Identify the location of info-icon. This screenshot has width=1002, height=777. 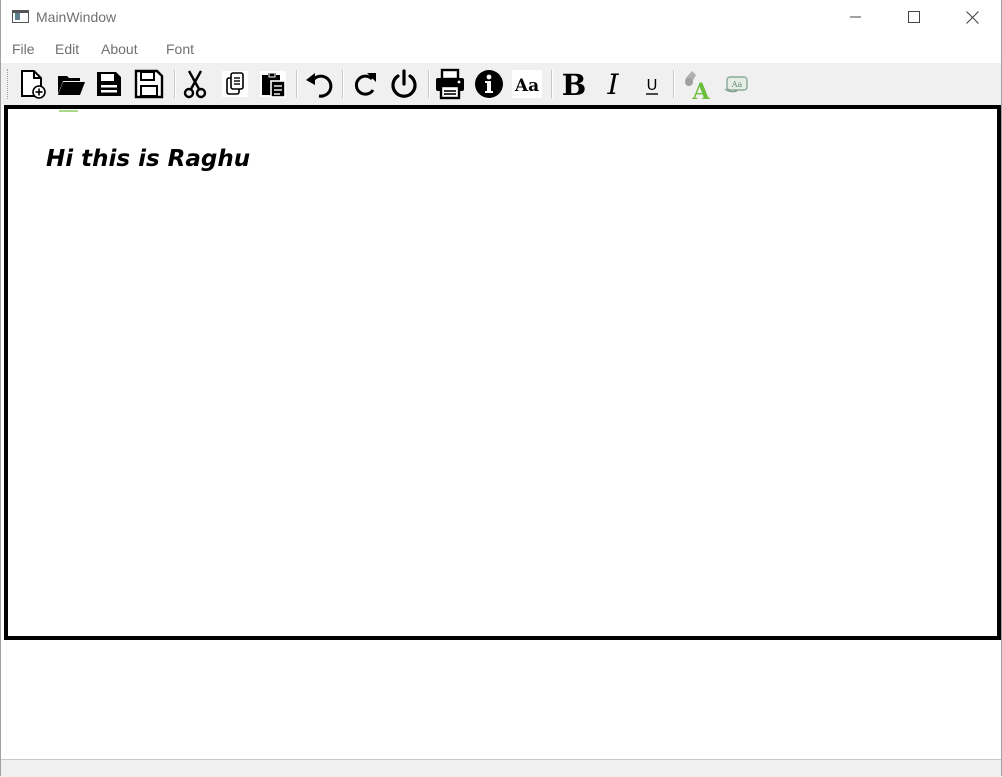
(489, 84).